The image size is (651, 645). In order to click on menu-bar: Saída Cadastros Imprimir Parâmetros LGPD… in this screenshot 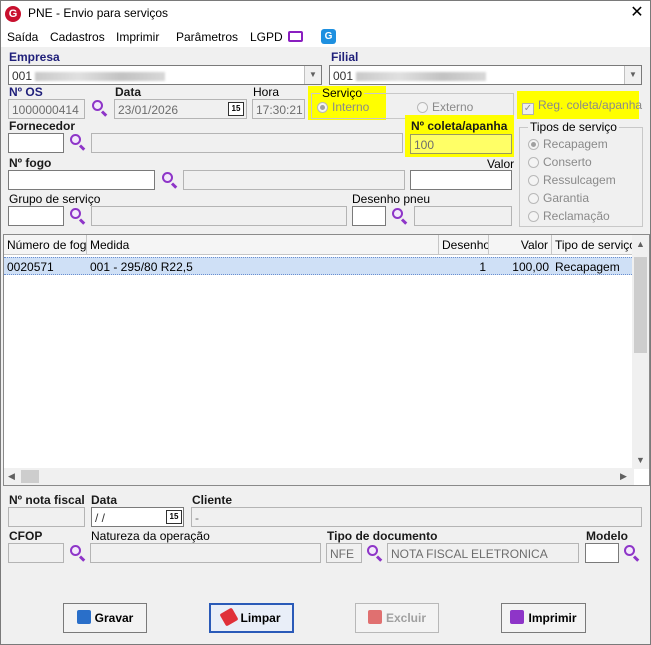, I will do `click(325, 37)`.